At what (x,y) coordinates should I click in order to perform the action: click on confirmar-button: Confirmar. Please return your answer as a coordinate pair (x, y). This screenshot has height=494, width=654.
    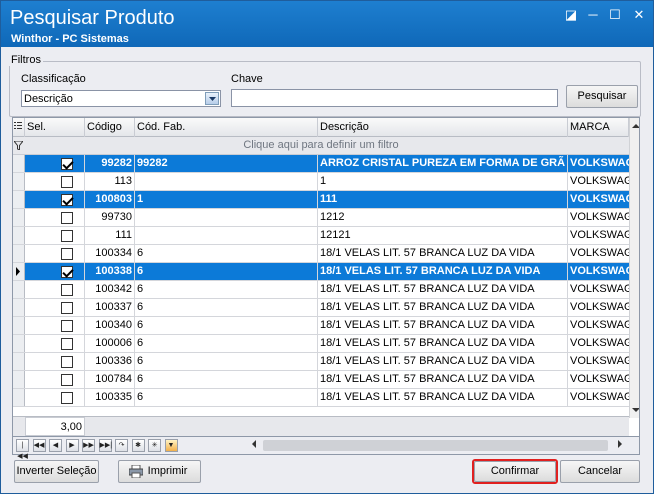
    Looking at the image, I should click on (515, 471).